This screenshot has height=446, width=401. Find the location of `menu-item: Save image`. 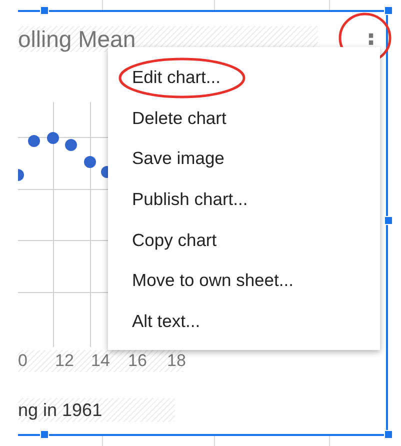

menu-item: Save image is located at coordinates (244, 159).